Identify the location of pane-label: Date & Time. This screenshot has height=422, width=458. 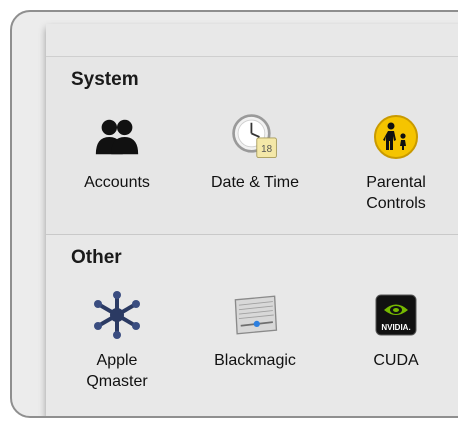
(255, 182).